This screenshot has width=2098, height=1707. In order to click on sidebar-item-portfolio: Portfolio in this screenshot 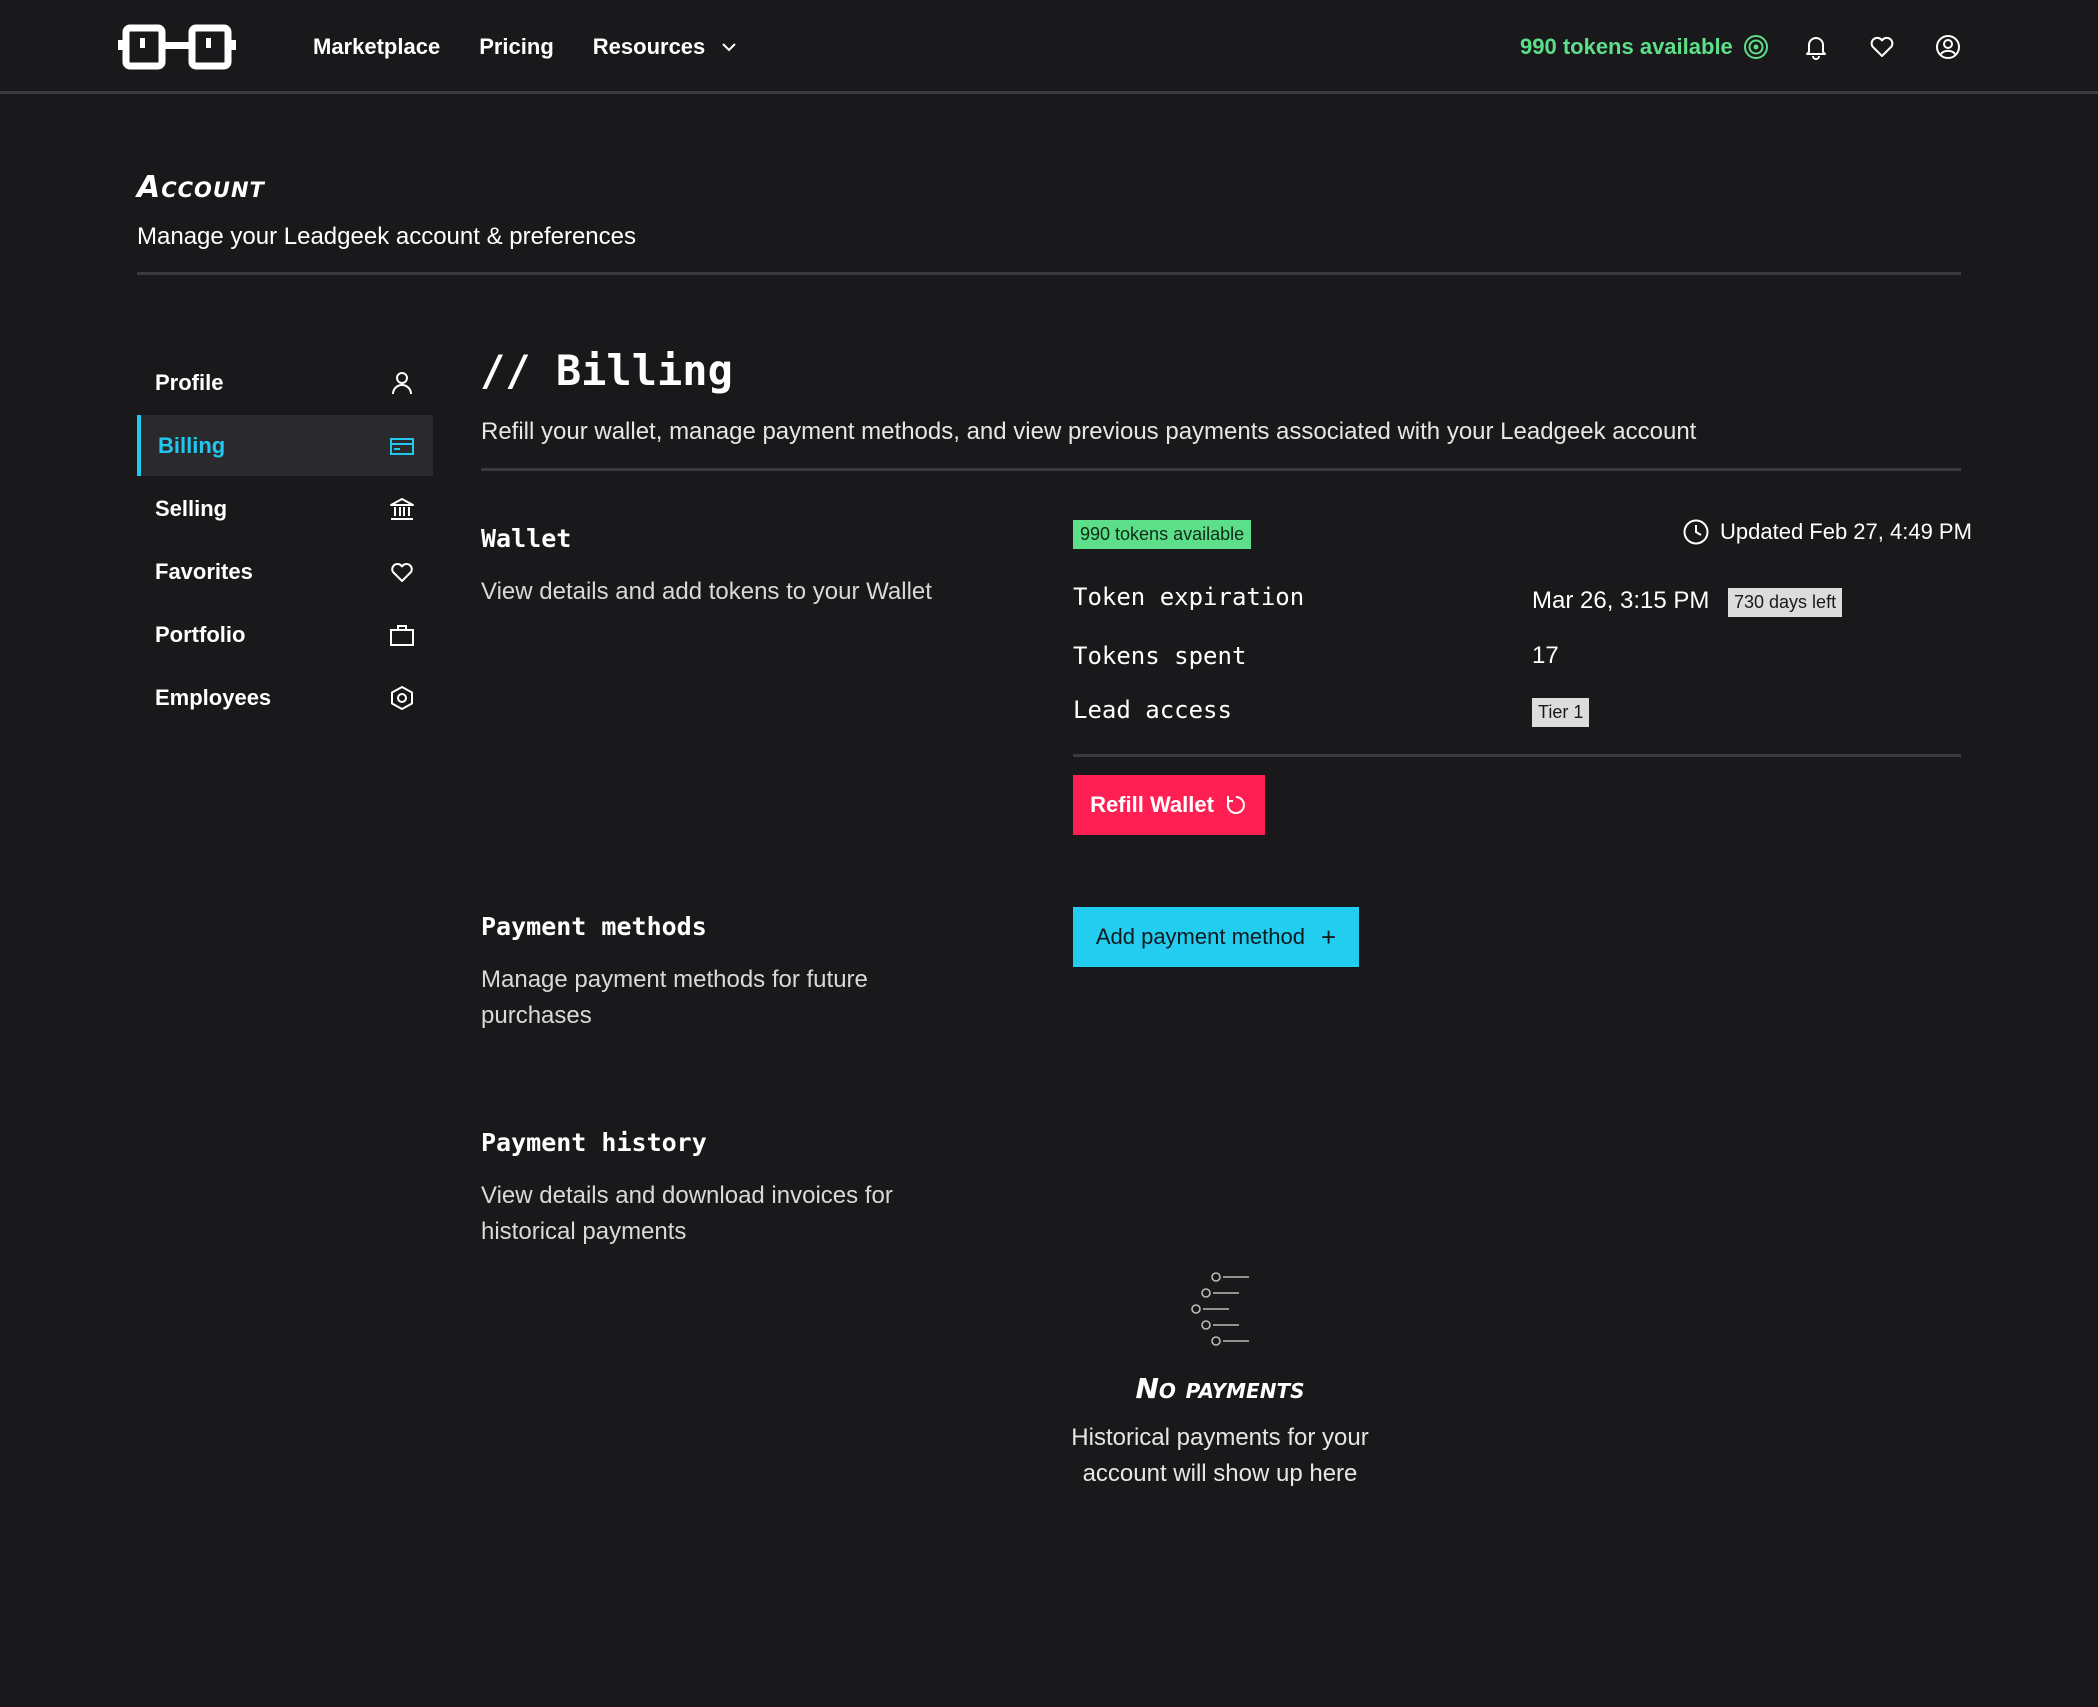, I will do `click(285, 634)`.